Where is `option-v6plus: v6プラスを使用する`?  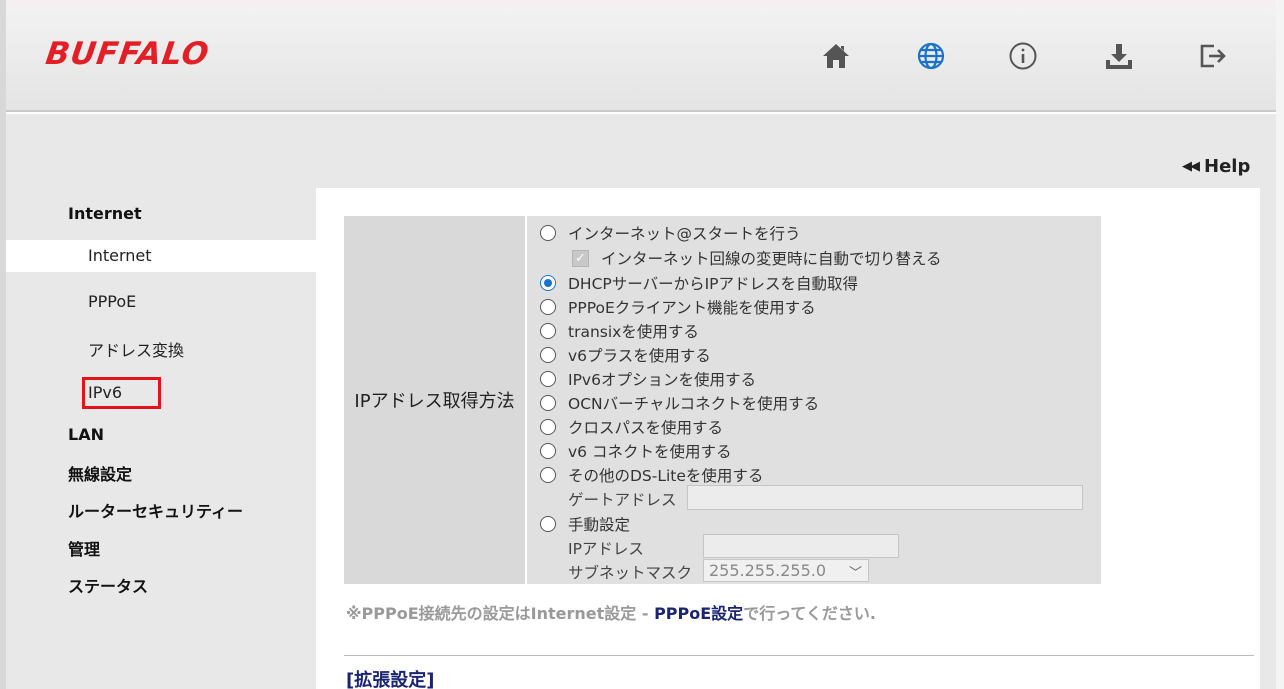 option-v6plus: v6プラスを使用する is located at coordinates (625, 355).